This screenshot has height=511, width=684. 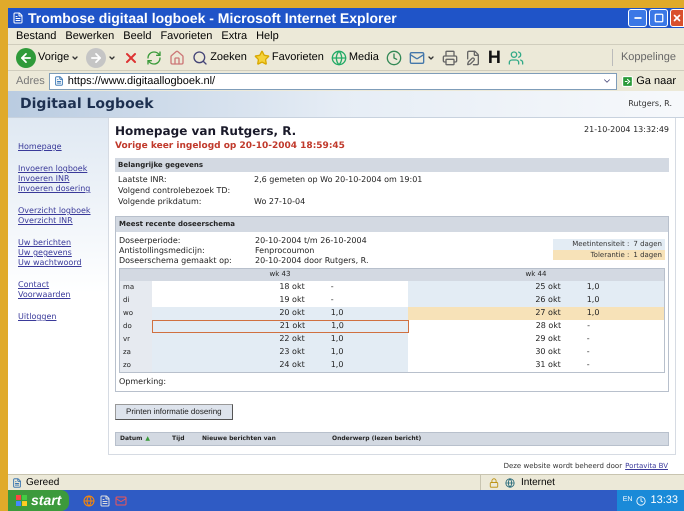 What do you see at coordinates (63, 211) in the screenshot?
I see `sidebar-link: Overzicht logboek` at bounding box center [63, 211].